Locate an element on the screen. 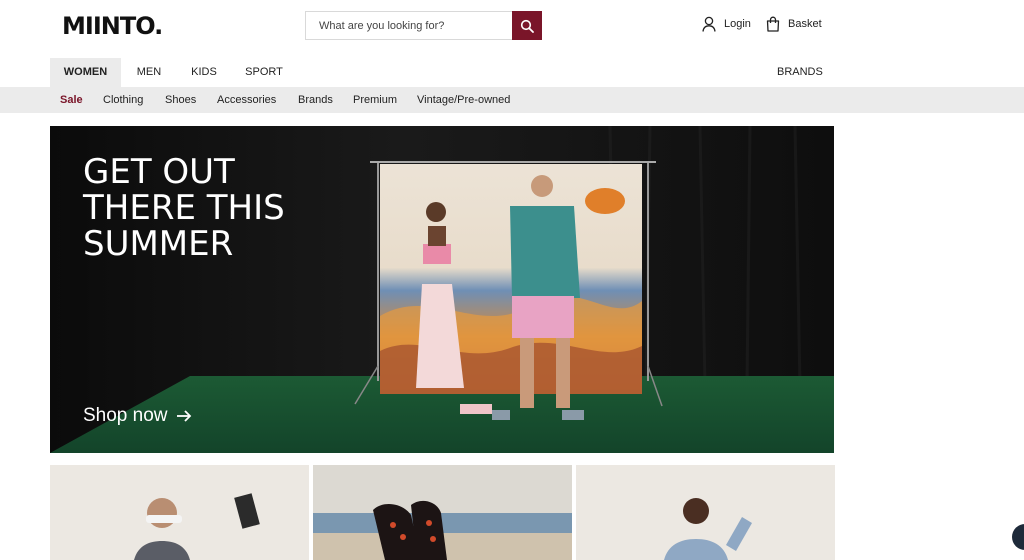 The height and width of the screenshot is (560, 1024). subnav-premium: Premium is located at coordinates (375, 100).